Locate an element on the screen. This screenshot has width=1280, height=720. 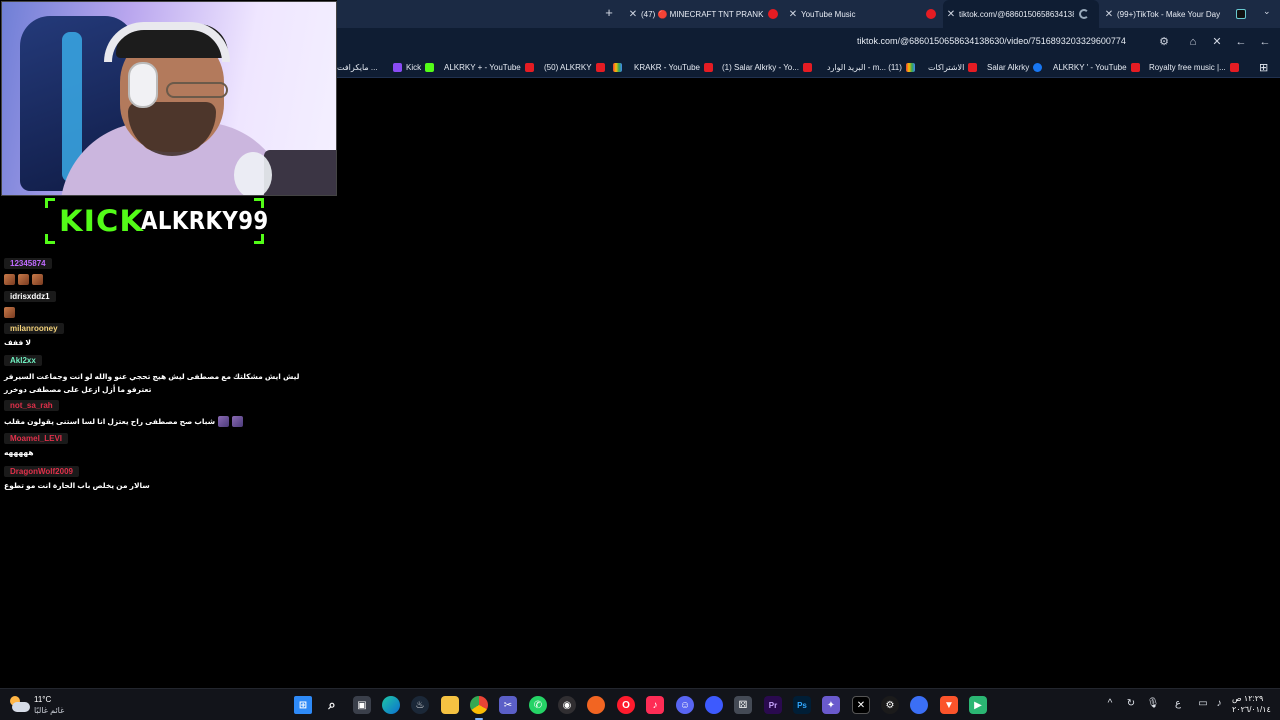
tab-minecraft: ✕ (47) 🔴 MINECRAFT TNT PRANK is located at coordinates (705, 14).